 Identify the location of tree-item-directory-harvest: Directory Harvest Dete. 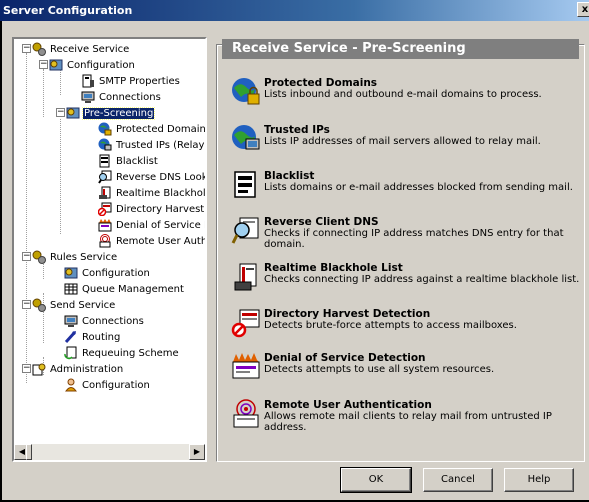
(151, 209).